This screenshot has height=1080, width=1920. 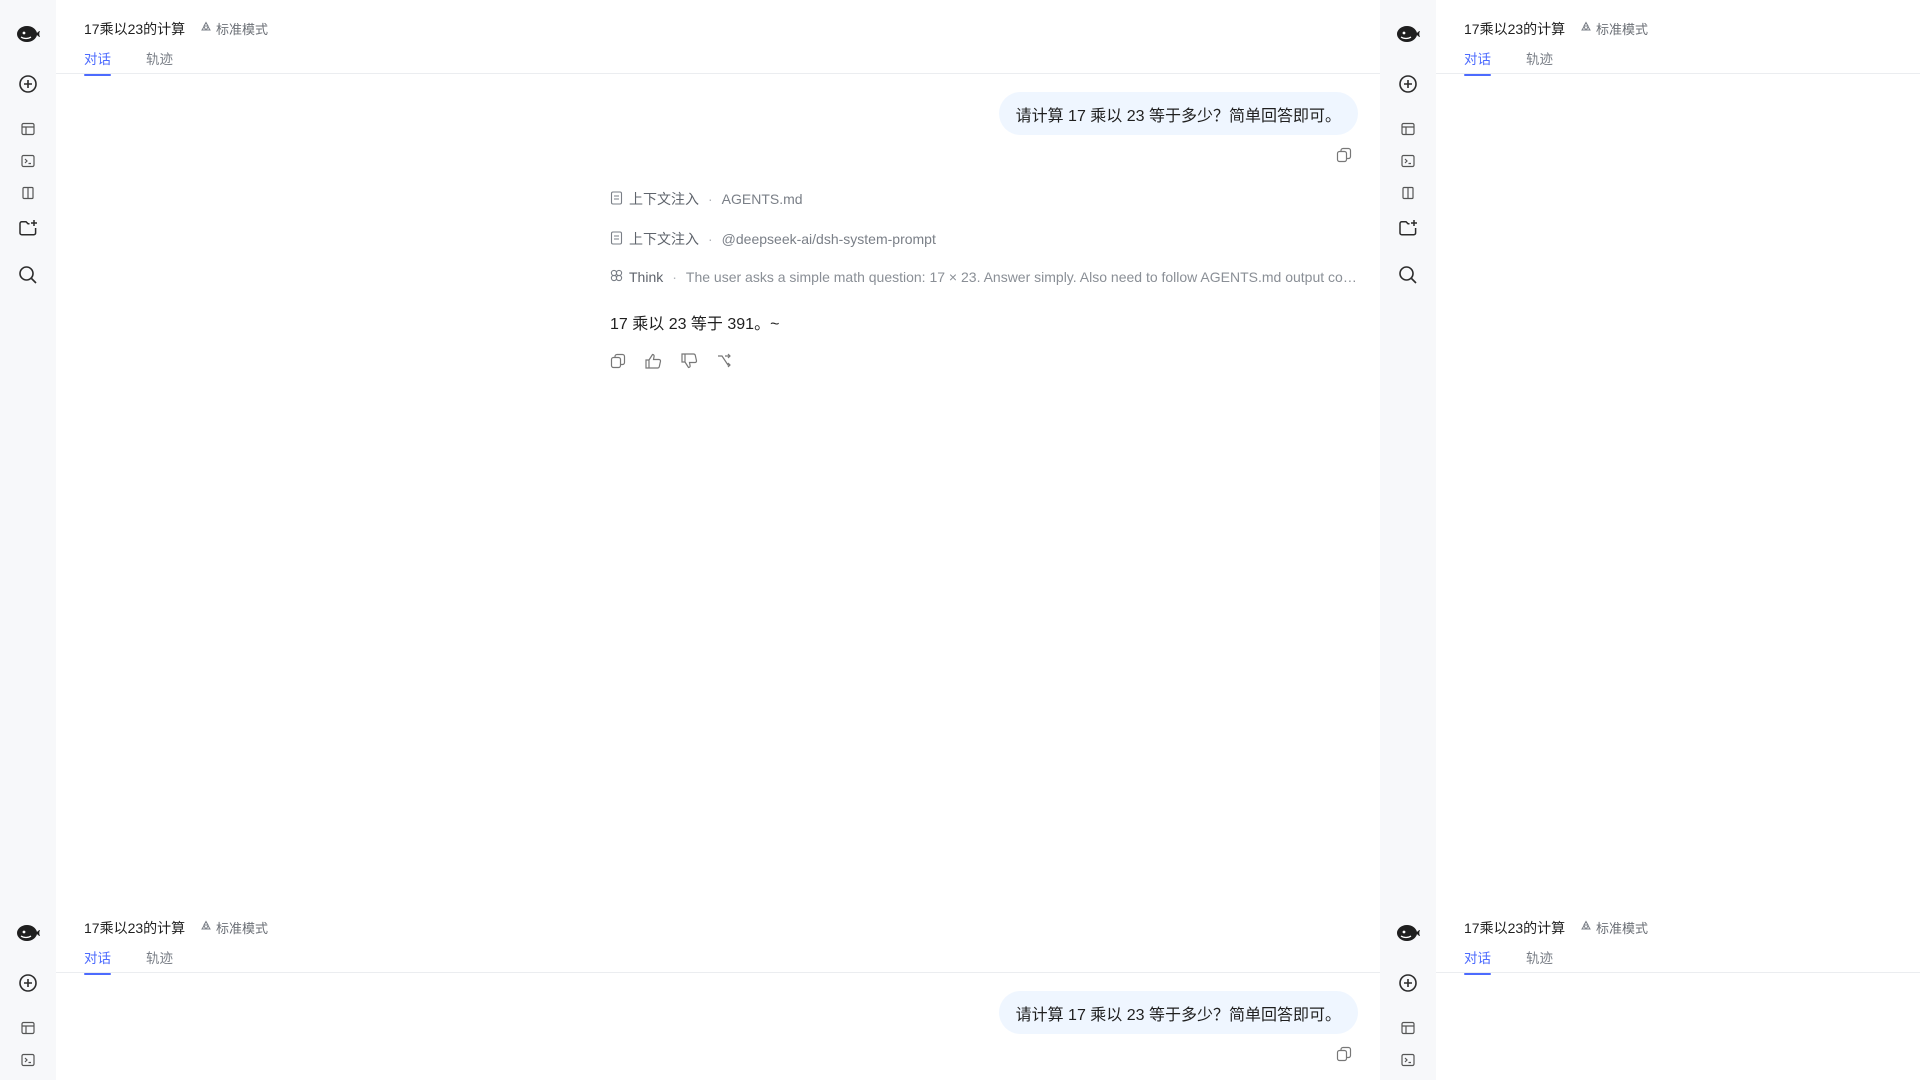 What do you see at coordinates (762, 199) in the screenshot?
I see `context-value: AGENTS.md` at bounding box center [762, 199].